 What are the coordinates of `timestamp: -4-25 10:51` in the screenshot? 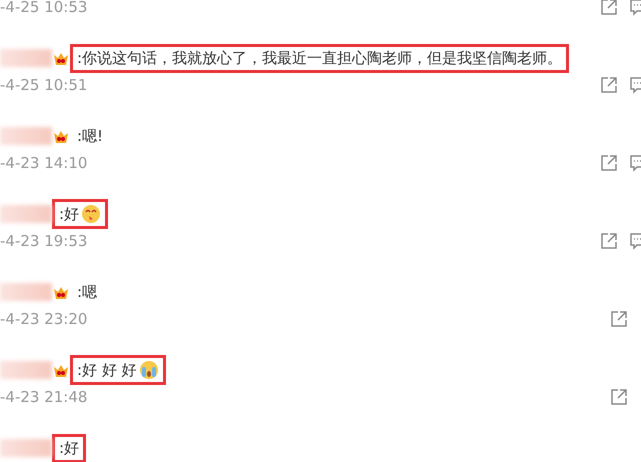 It's located at (44, 85).